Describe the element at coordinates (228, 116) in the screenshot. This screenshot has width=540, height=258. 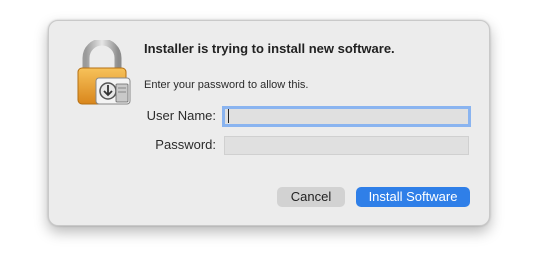
I see `text-caret` at that location.